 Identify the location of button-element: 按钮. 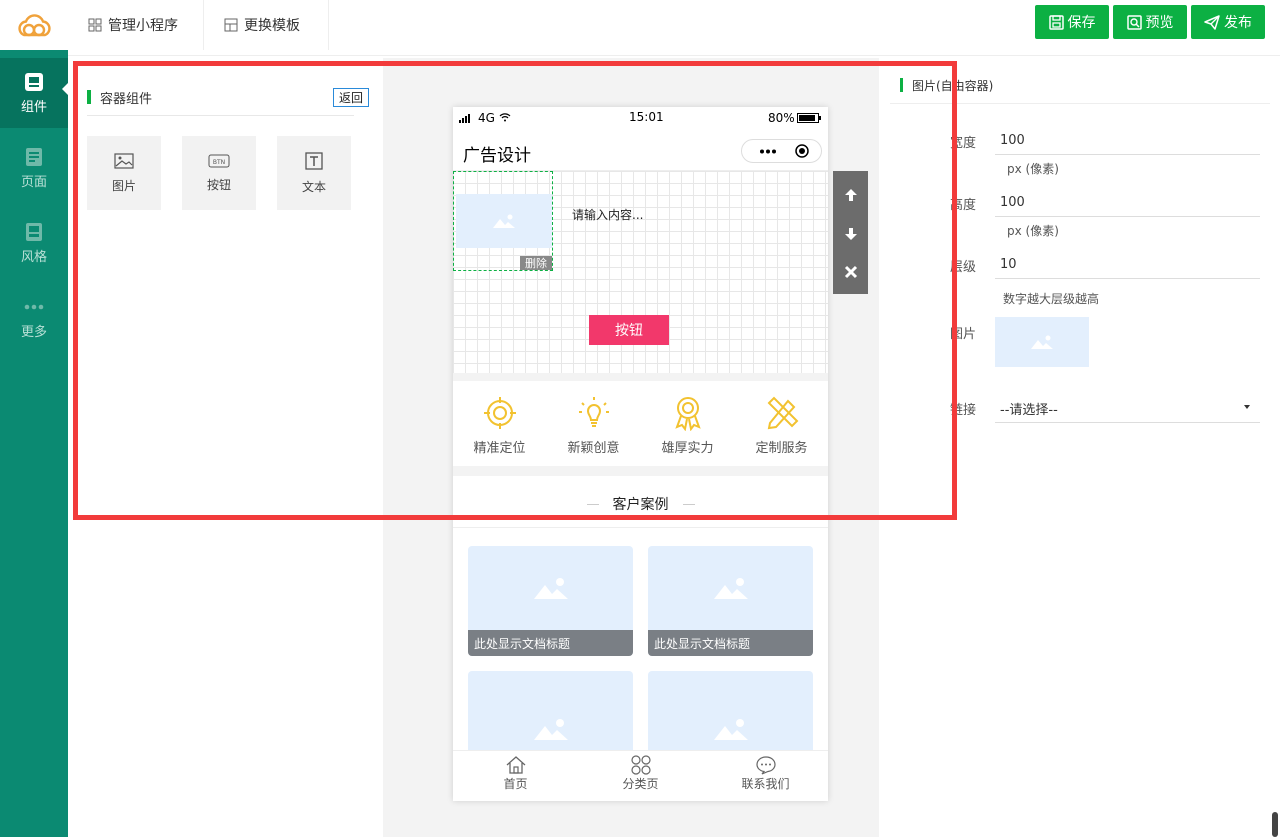
(629, 330).